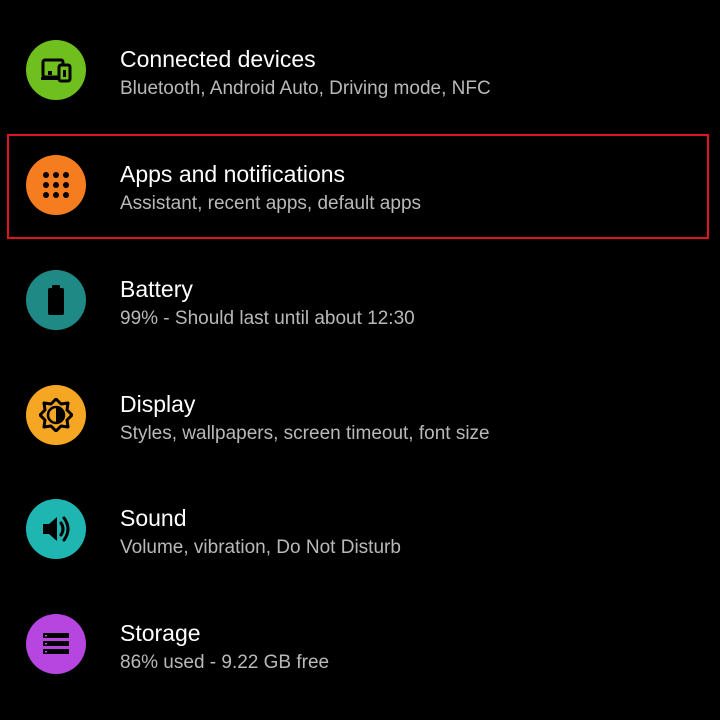  I want to click on settings-item-title: Battery, so click(156, 289).